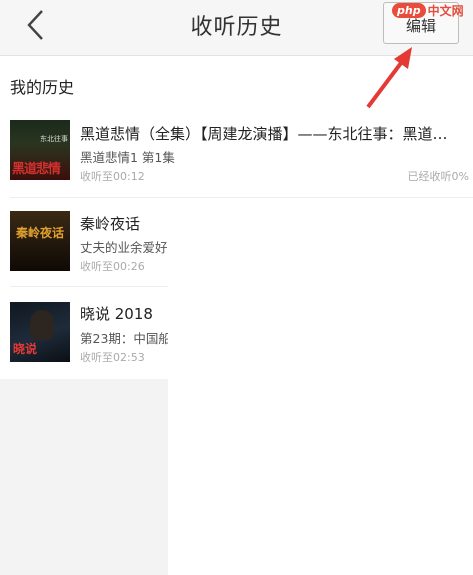  I want to click on section-title: 我的历史, so click(42, 87).